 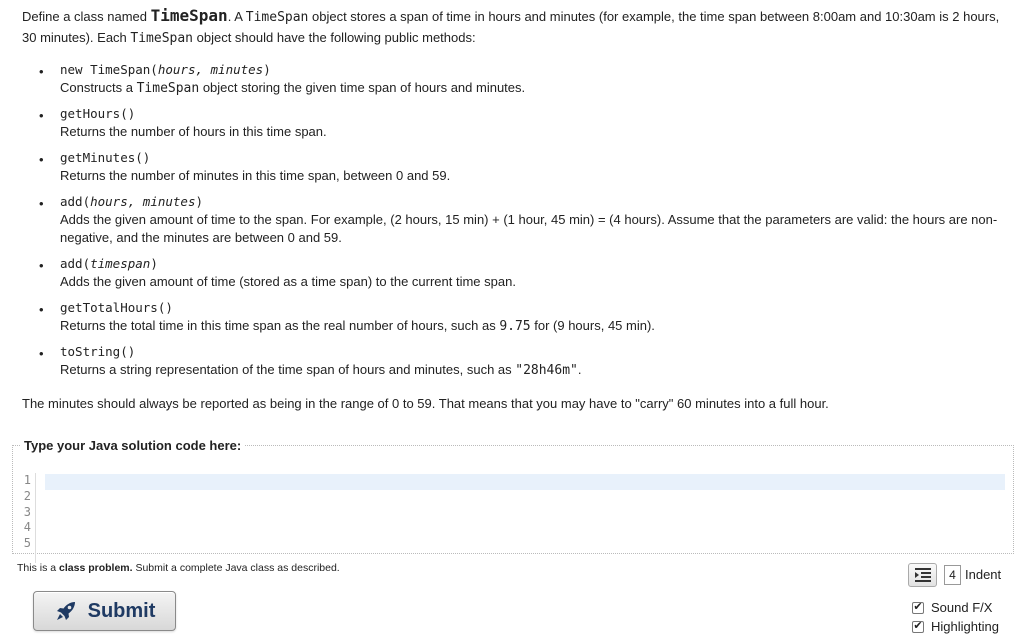 What do you see at coordinates (189, 15) in the screenshot?
I see `class-name: TimeSpan` at bounding box center [189, 15].